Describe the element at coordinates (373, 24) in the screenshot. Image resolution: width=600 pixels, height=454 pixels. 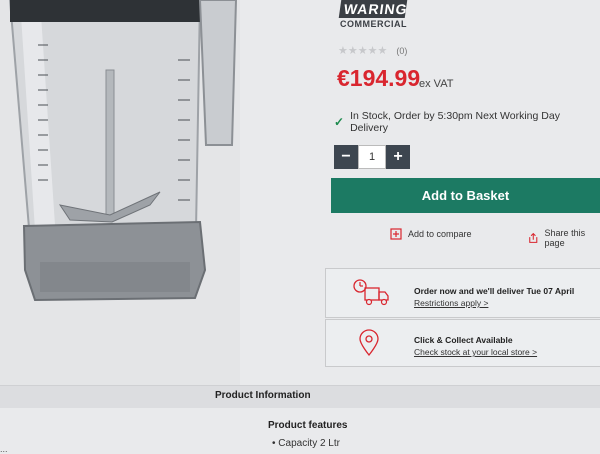
I see `brand-subtitle: COMMERCIAL` at that location.